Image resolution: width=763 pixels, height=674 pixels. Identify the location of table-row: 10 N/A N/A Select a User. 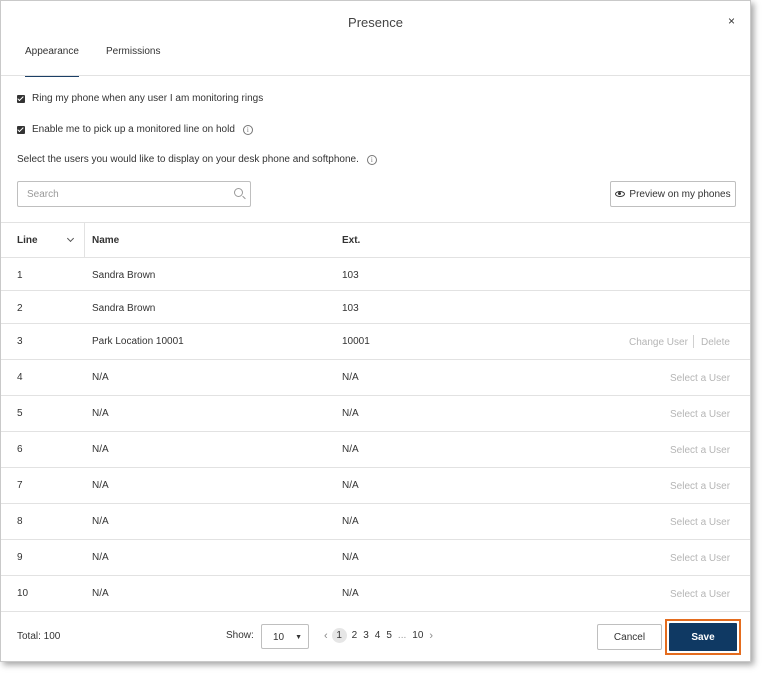
(375, 594).